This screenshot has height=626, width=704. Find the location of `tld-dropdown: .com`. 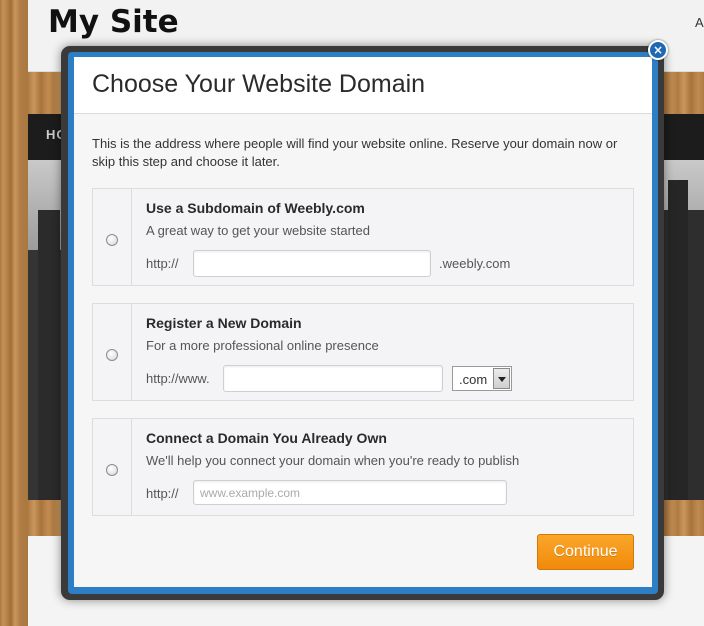

tld-dropdown: .com is located at coordinates (482, 378).